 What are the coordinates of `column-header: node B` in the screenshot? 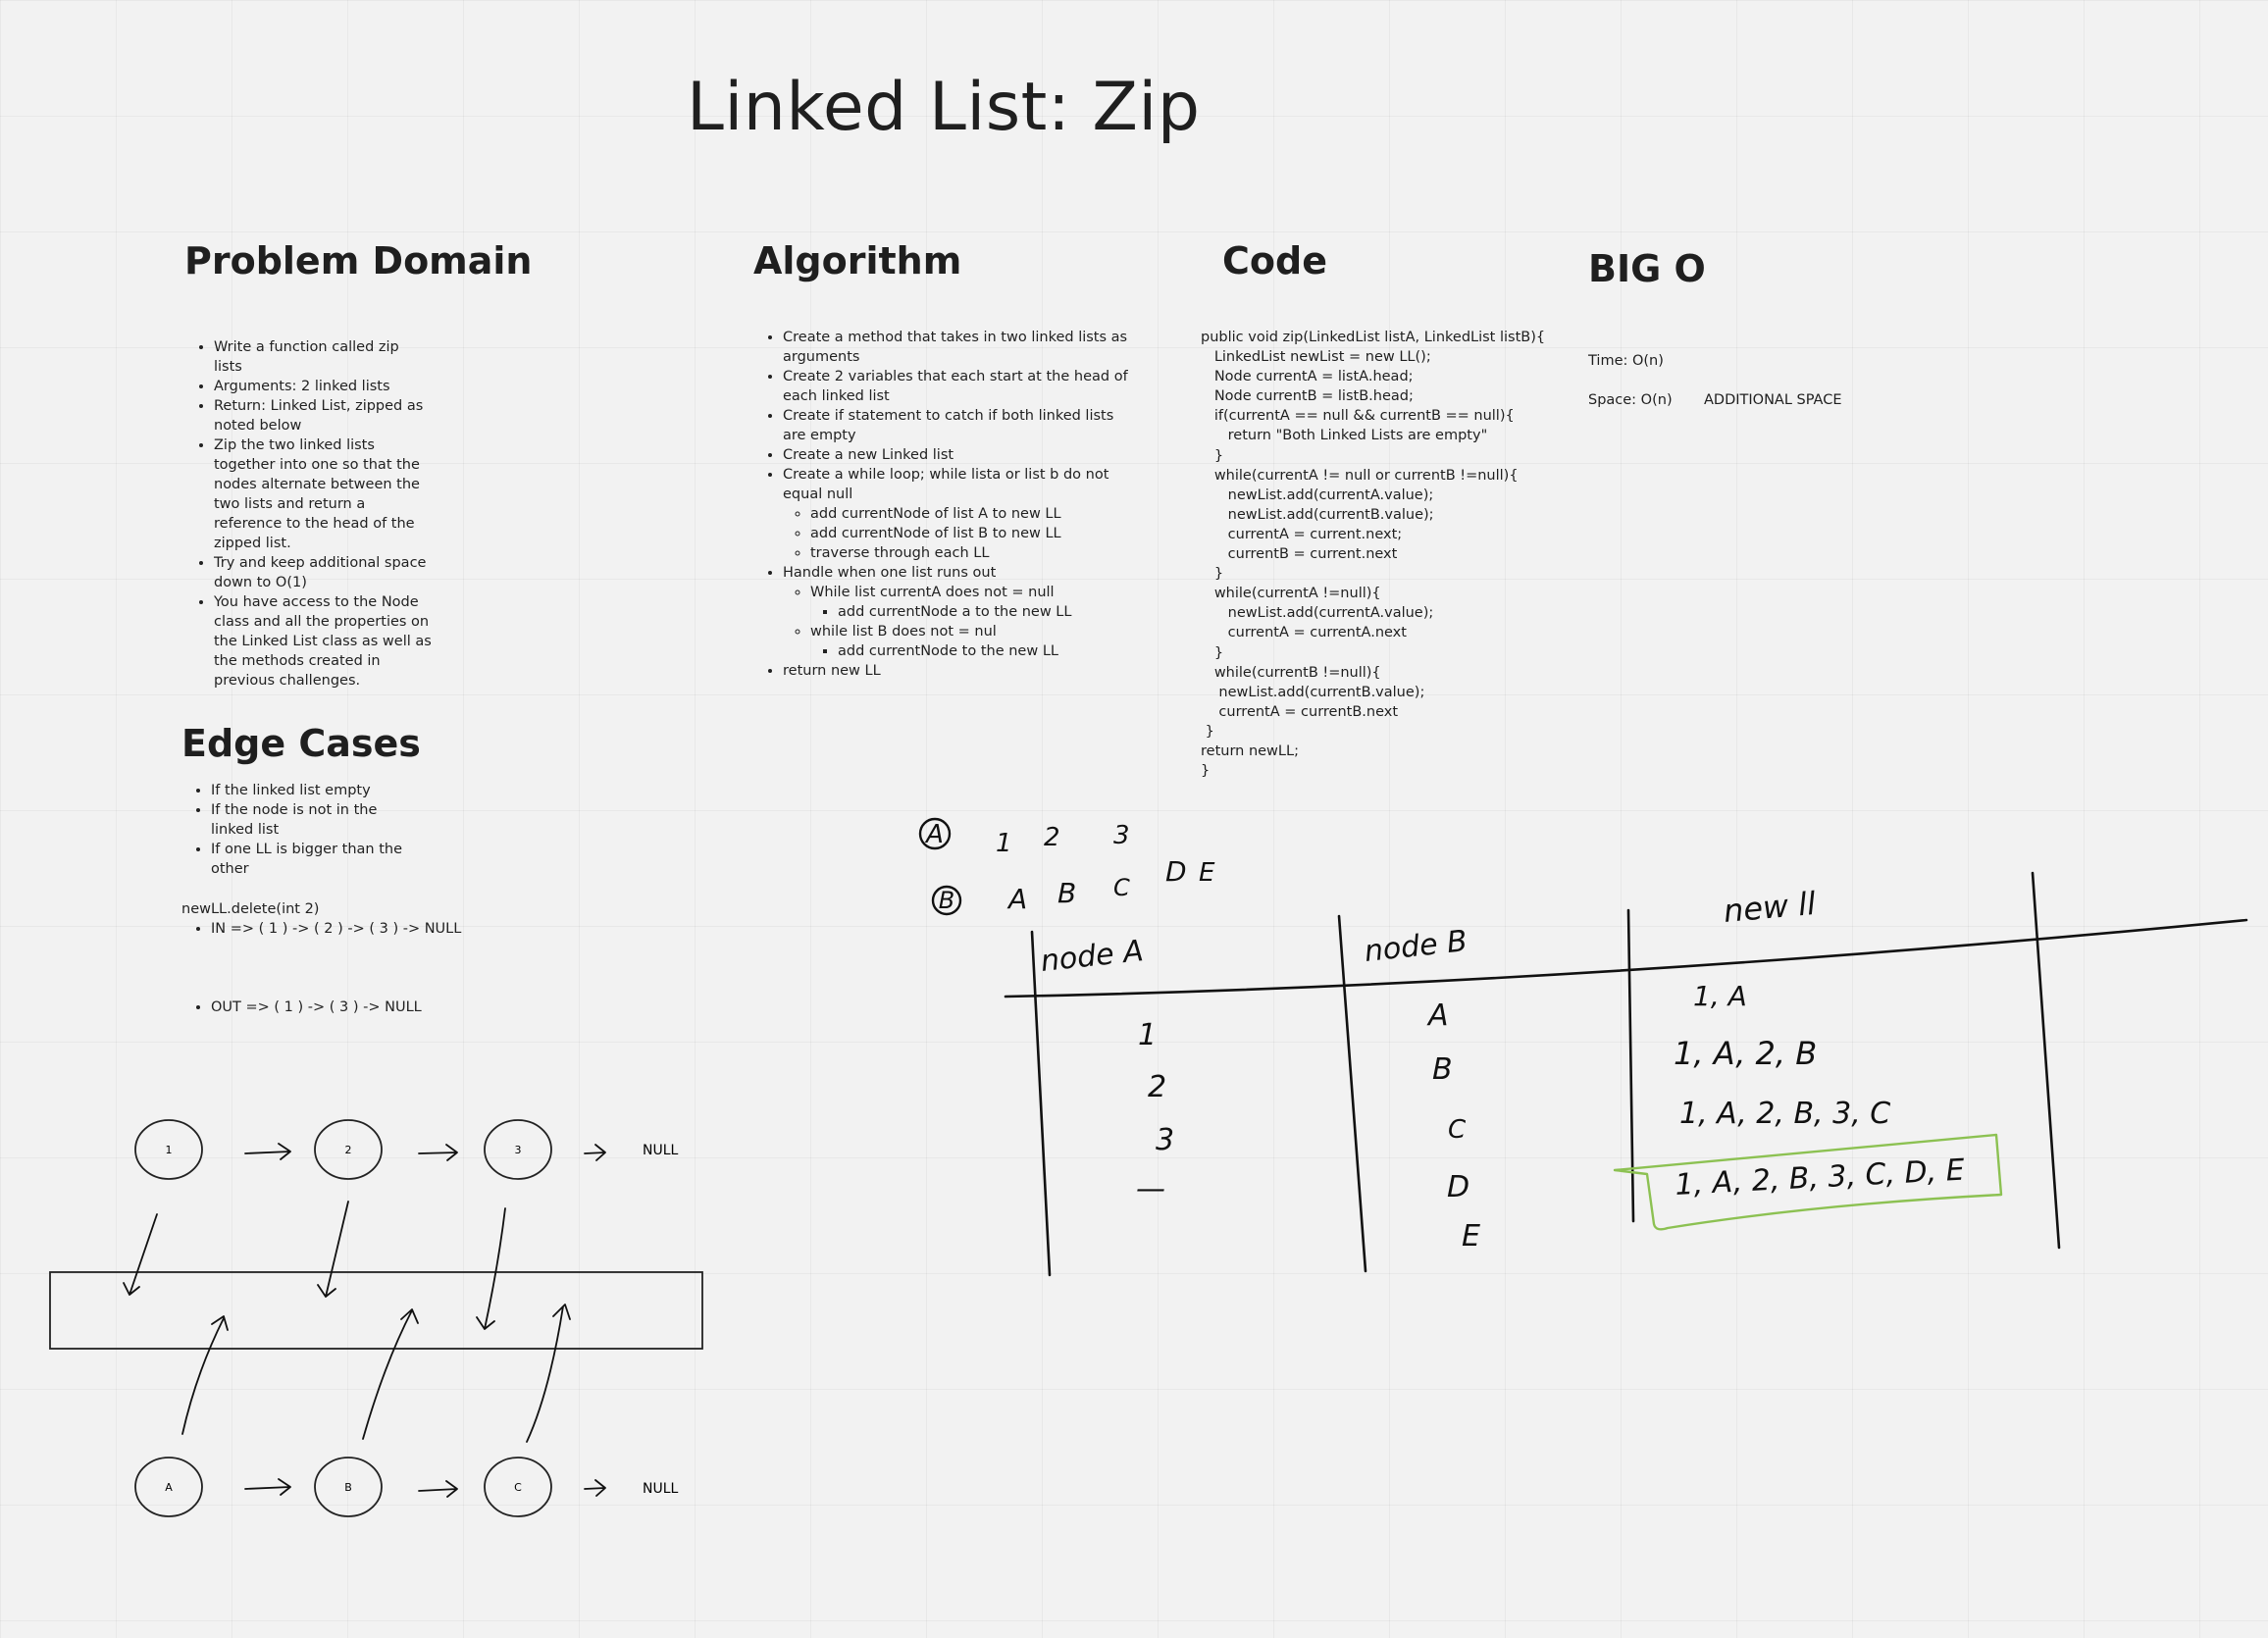 It's located at (1416, 946).